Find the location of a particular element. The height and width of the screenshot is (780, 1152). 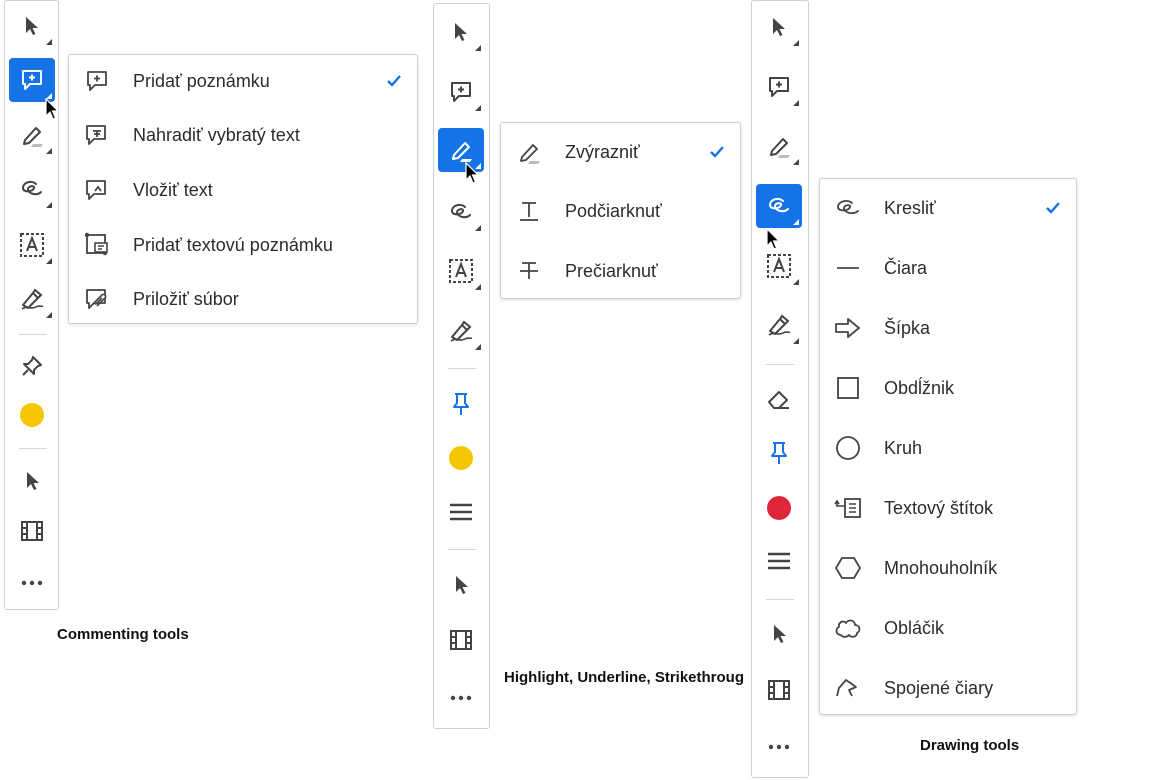

polyline-icon is located at coordinates (846, 688).